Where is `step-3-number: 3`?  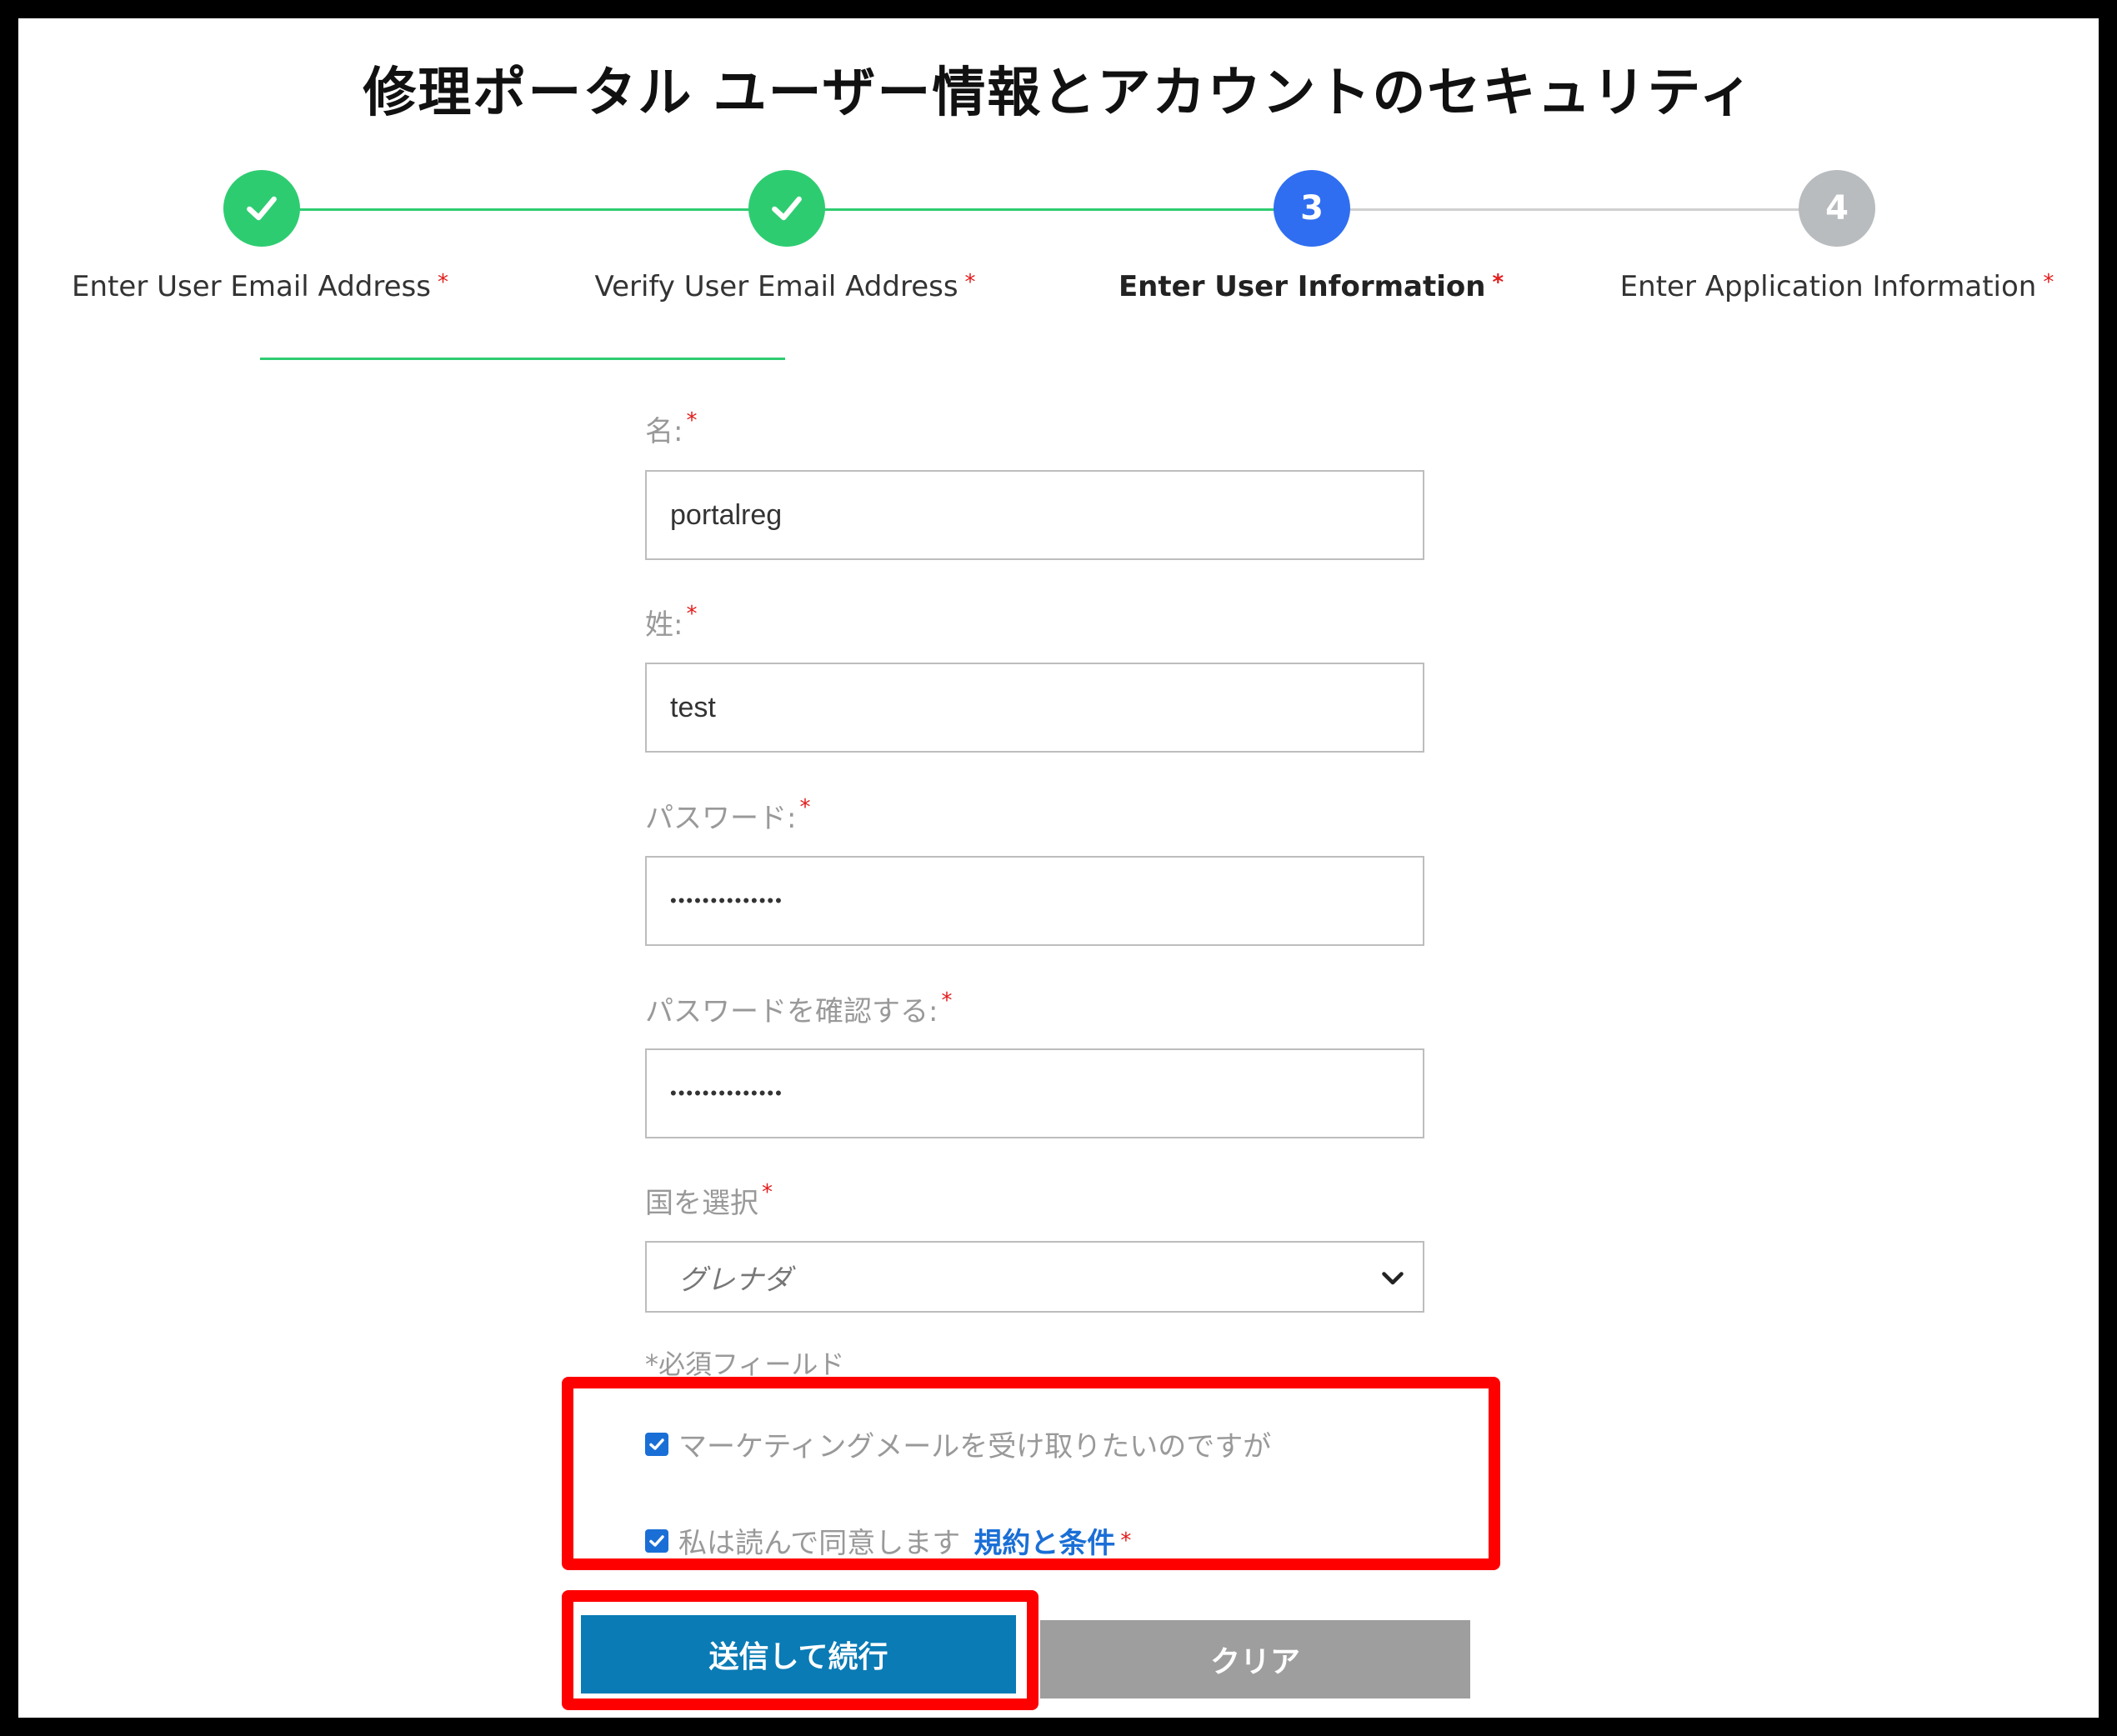 step-3-number: 3 is located at coordinates (1312, 208).